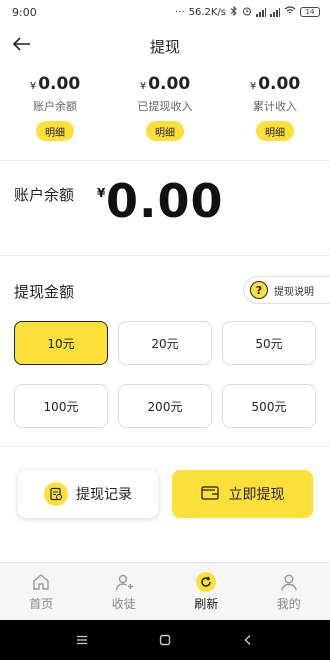  Describe the element at coordinates (104, 495) in the screenshot. I see `record-label: 提现记录` at that location.